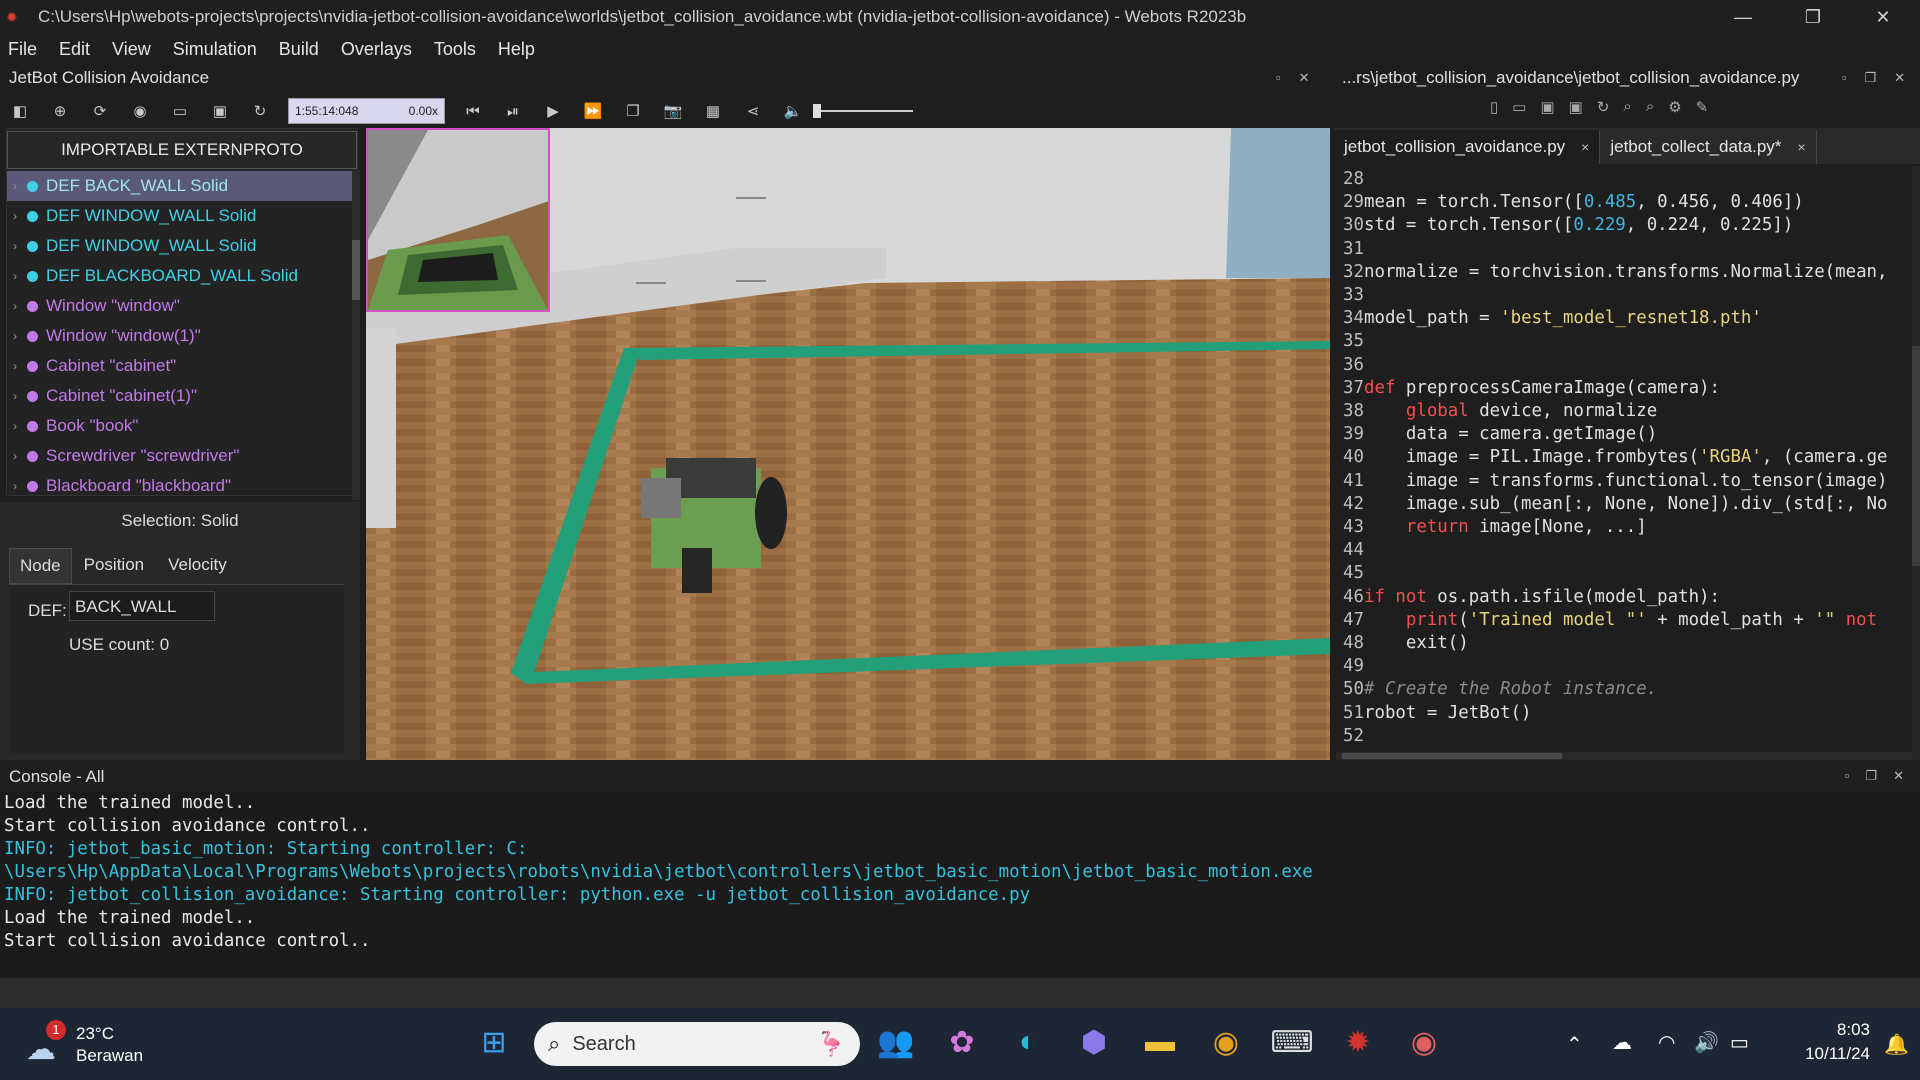 The width and height of the screenshot is (1920, 1080). What do you see at coordinates (1706, 1042) in the screenshot?
I see `speaker-icon: 🔊` at bounding box center [1706, 1042].